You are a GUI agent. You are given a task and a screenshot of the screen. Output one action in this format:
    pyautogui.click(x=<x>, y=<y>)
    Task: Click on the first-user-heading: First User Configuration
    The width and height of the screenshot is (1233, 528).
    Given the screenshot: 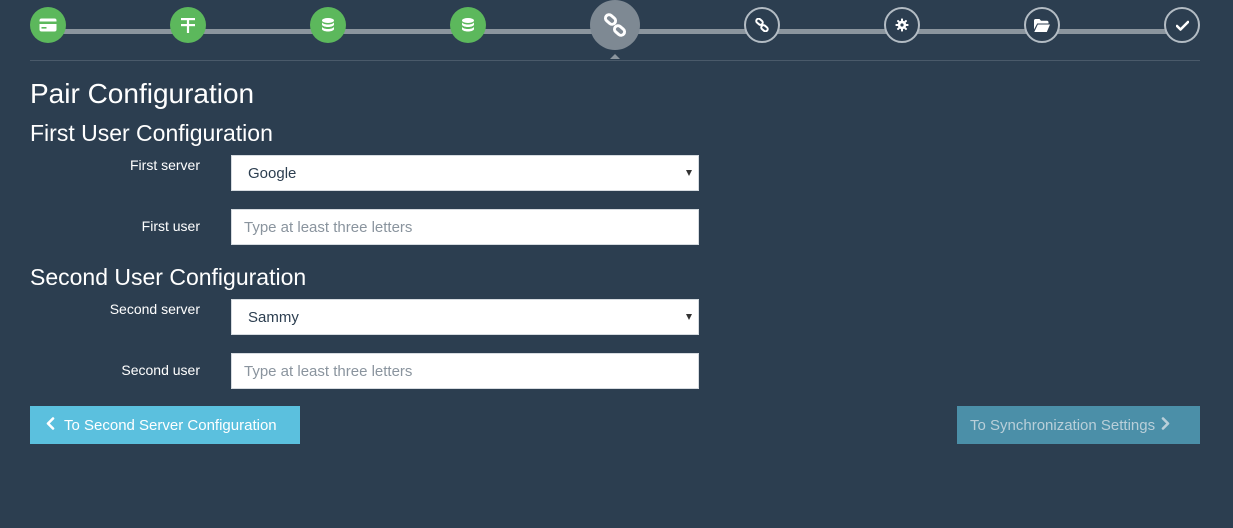 What is the action you would take?
    pyautogui.click(x=151, y=133)
    